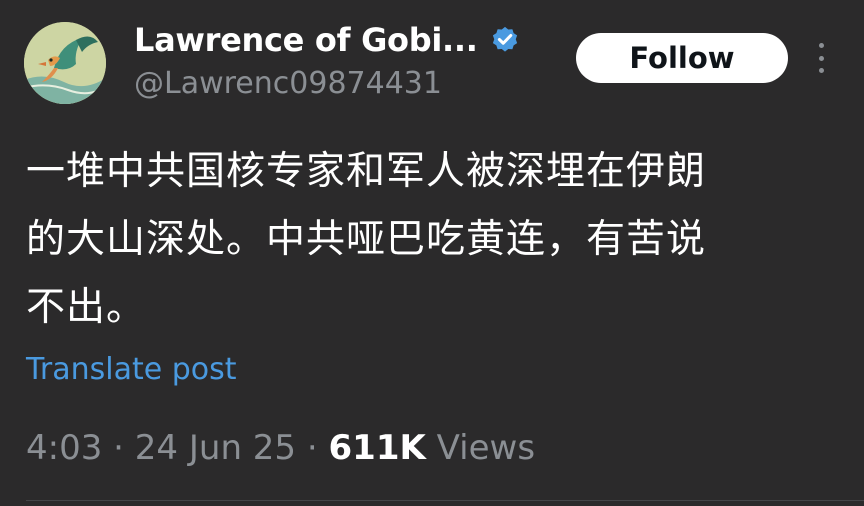 The height and width of the screenshot is (506, 864). I want to click on author-avatar, so click(65, 63).